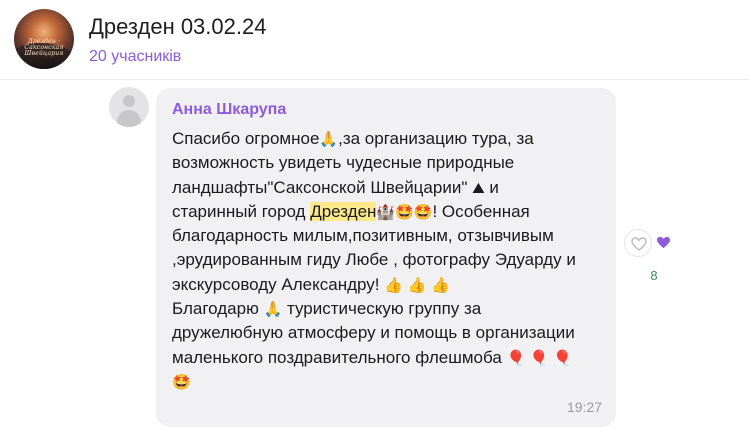 The width and height of the screenshot is (750, 428). What do you see at coordinates (663, 242) in the screenshot?
I see `purple-heart-icon` at bounding box center [663, 242].